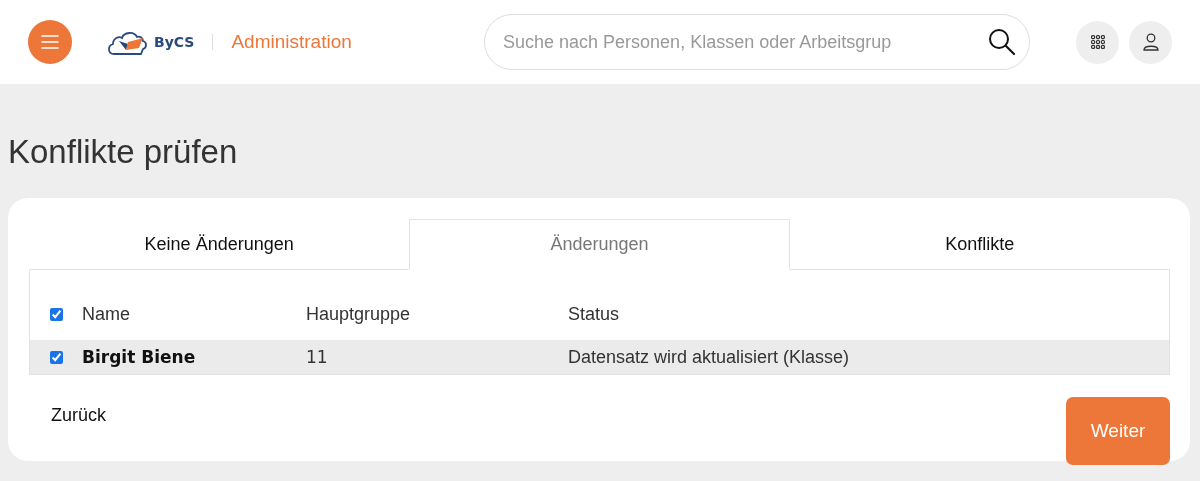 Image resolution: width=1200 pixels, height=481 pixels. I want to click on menu-button, so click(50, 42).